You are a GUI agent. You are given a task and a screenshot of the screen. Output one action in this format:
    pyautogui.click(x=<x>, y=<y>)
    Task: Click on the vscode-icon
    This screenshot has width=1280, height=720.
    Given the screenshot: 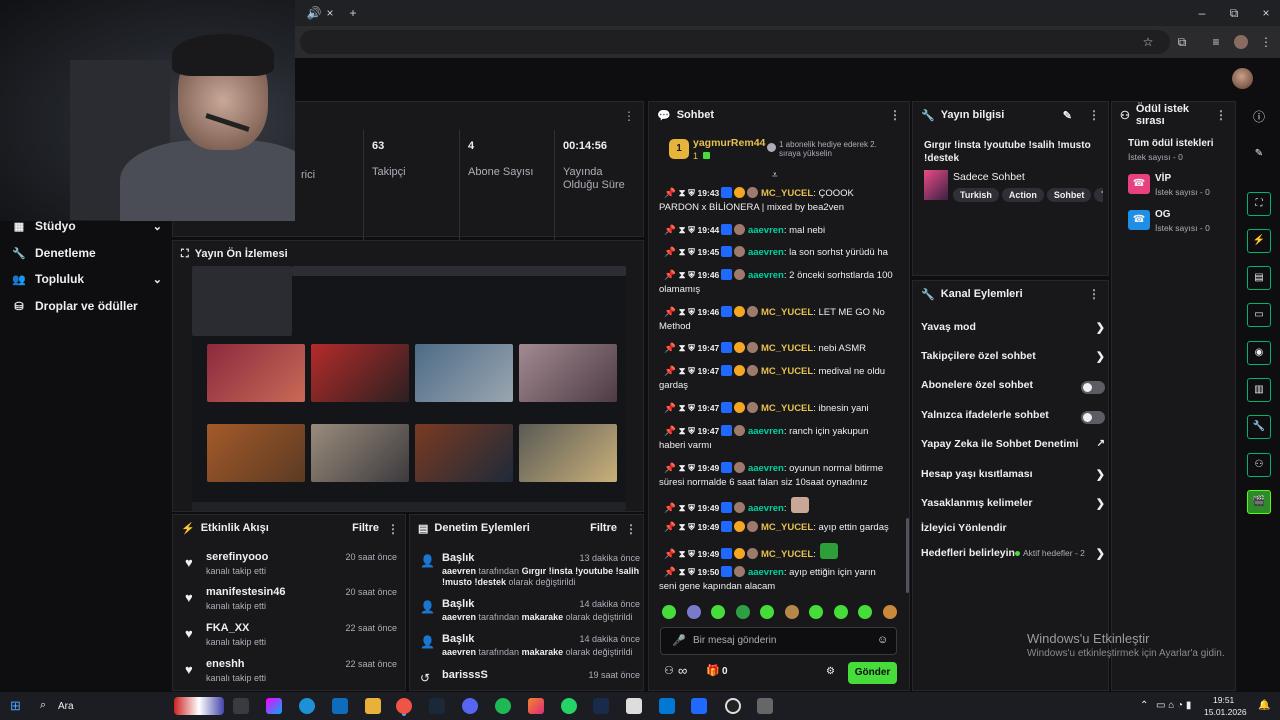 What is the action you would take?
    pyautogui.click(x=667, y=706)
    